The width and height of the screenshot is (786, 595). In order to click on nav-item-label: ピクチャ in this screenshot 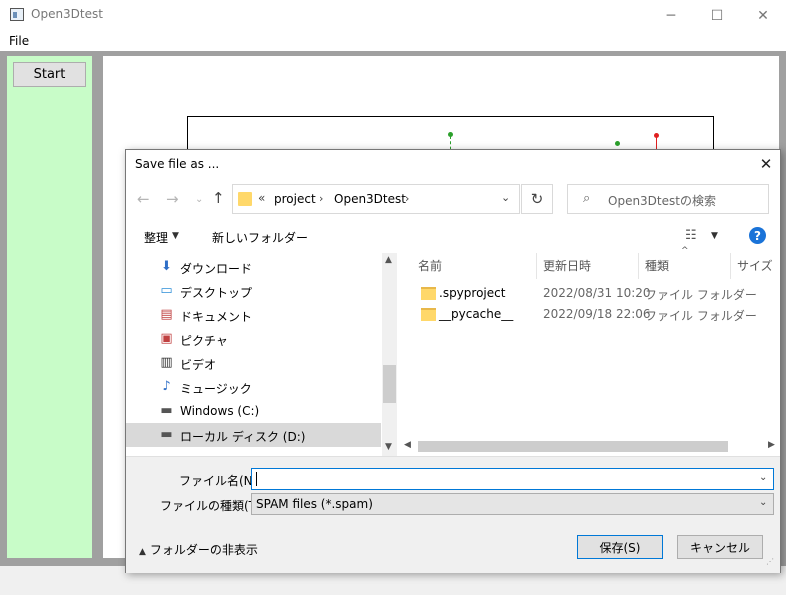, I will do `click(204, 341)`.